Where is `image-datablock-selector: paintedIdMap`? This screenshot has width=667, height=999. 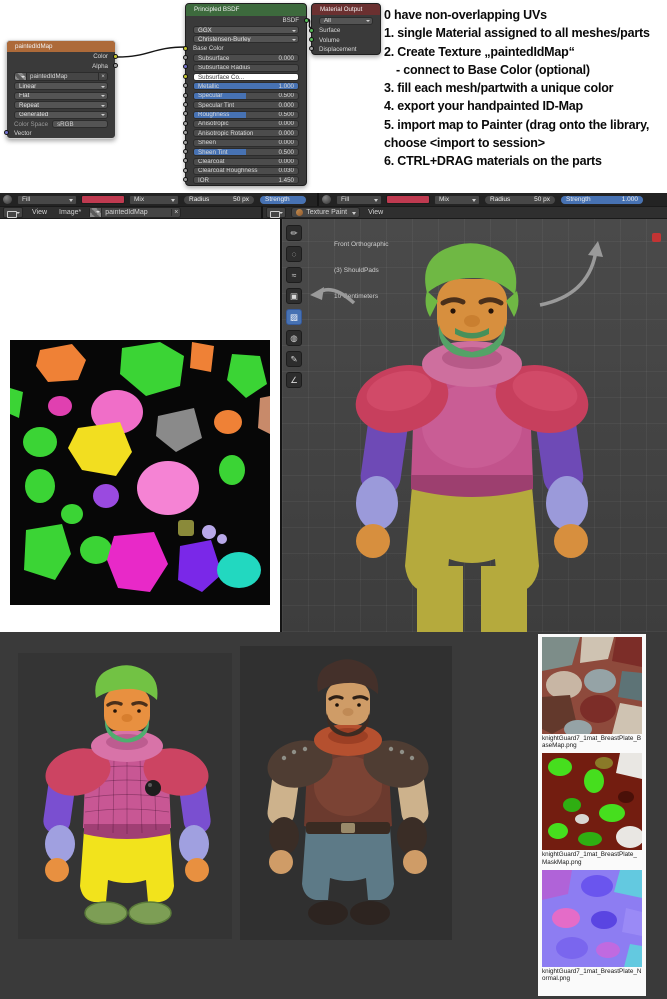 image-datablock-selector: paintedIdMap is located at coordinates (135, 212).